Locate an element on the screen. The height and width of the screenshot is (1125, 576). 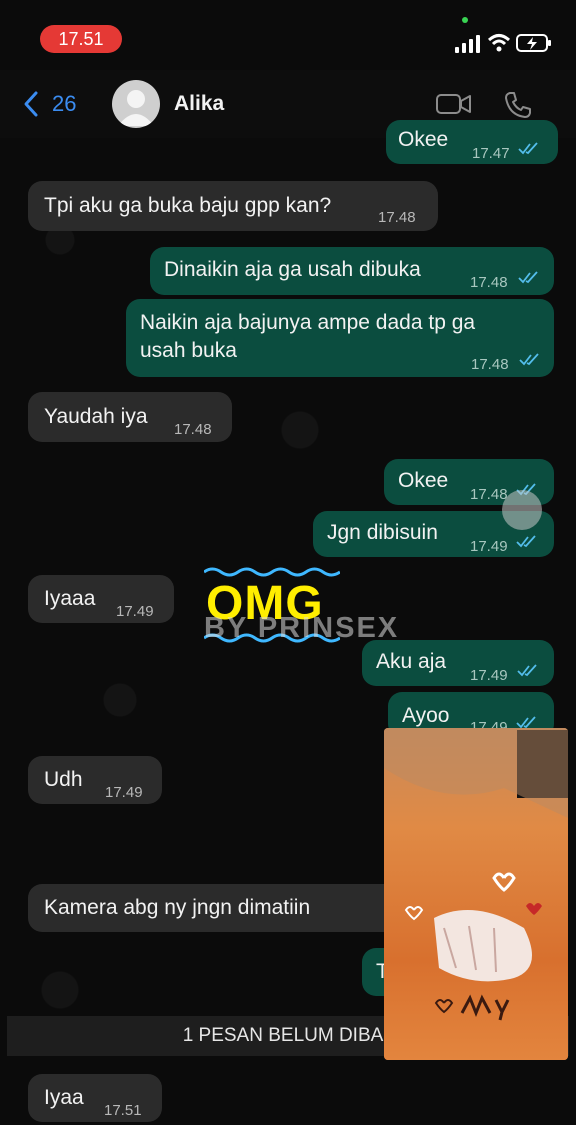
message-text: Udh is located at coordinates (63, 779).